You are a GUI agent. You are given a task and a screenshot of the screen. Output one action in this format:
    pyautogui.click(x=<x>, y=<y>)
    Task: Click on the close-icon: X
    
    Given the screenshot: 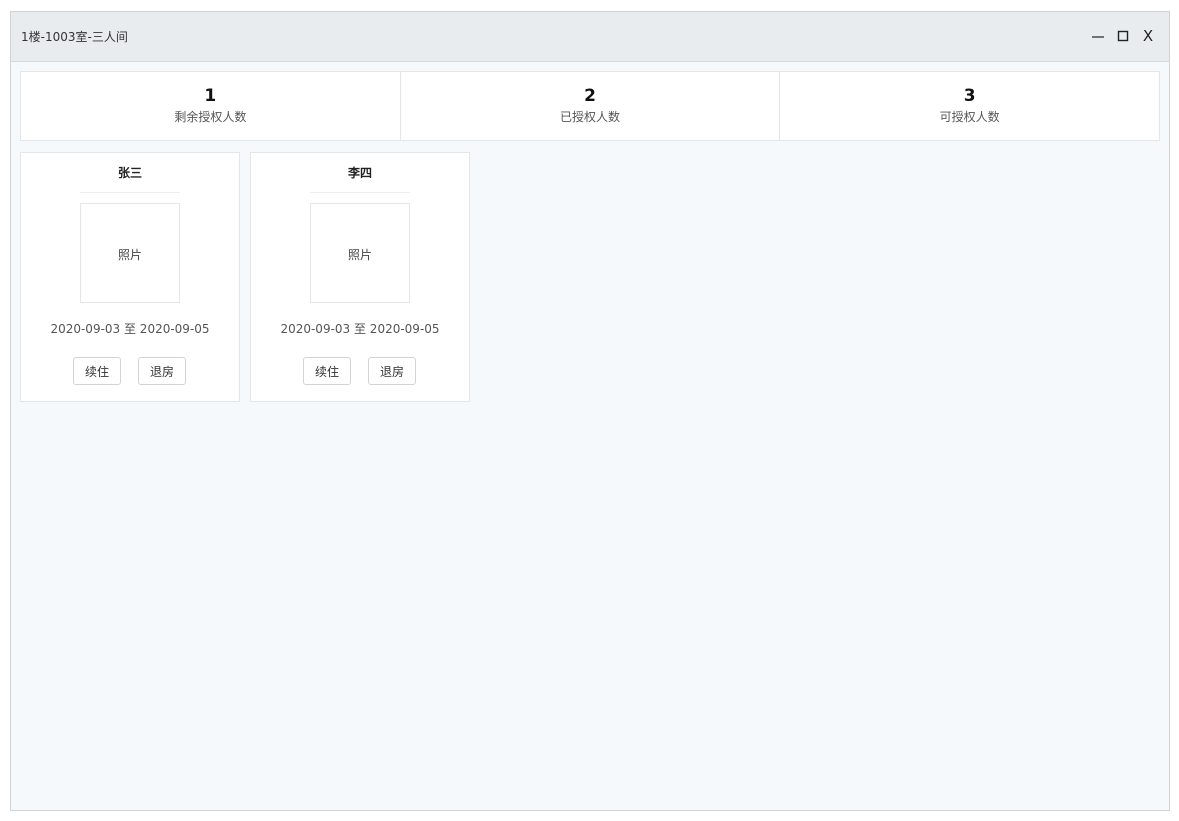 What is the action you would take?
    pyautogui.click(x=1148, y=36)
    